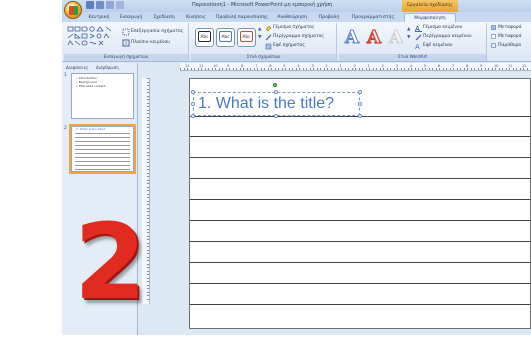 This screenshot has width=531, height=346. What do you see at coordinates (110, 5) in the screenshot?
I see `redo-icon` at bounding box center [110, 5].